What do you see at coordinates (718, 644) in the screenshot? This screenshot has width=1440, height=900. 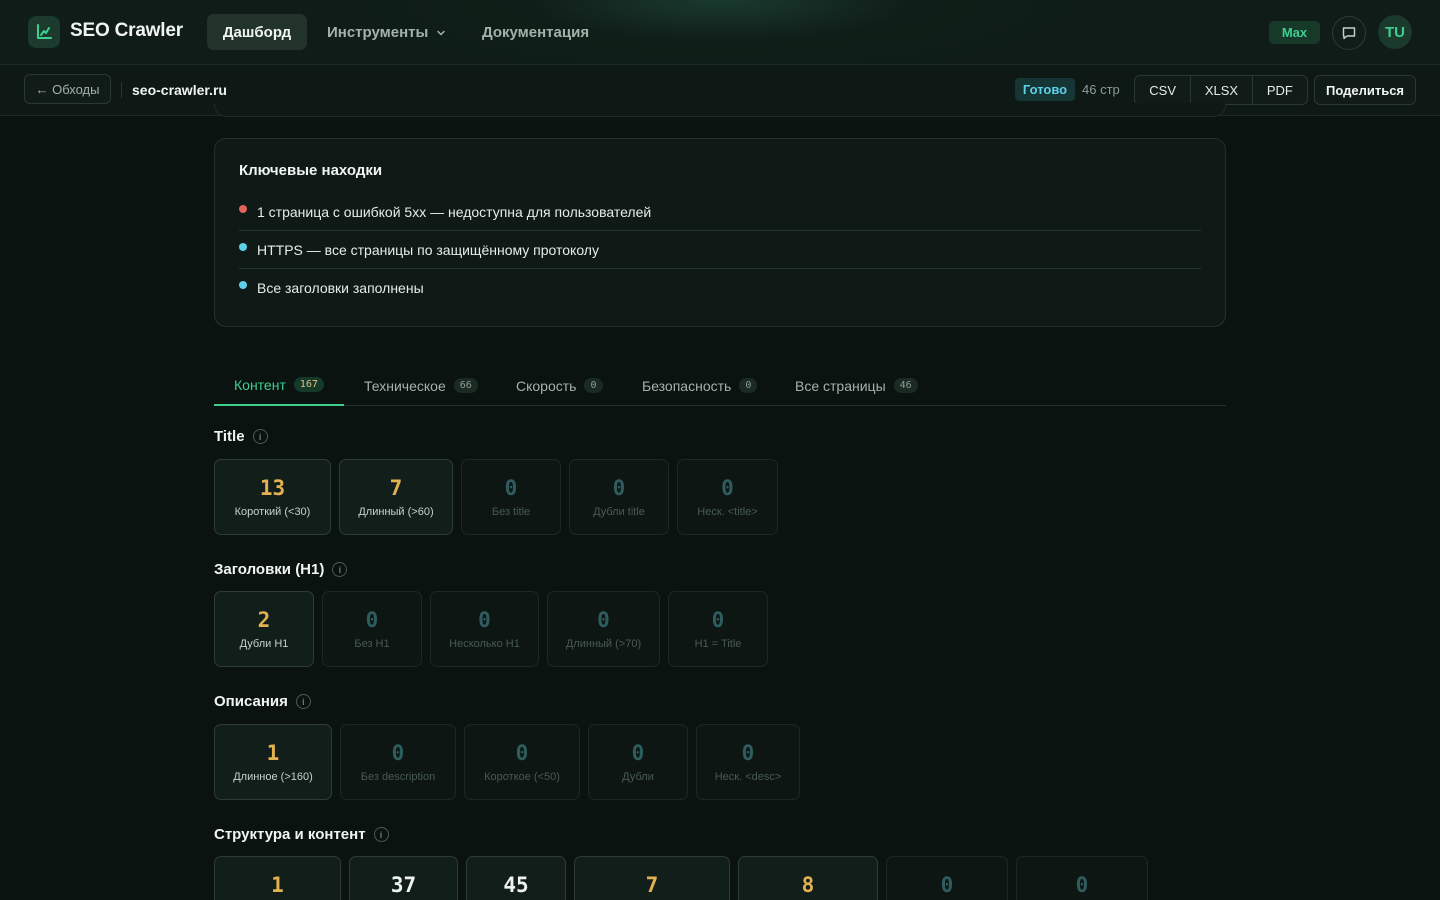 I see `metric-label: H1 = Title` at bounding box center [718, 644].